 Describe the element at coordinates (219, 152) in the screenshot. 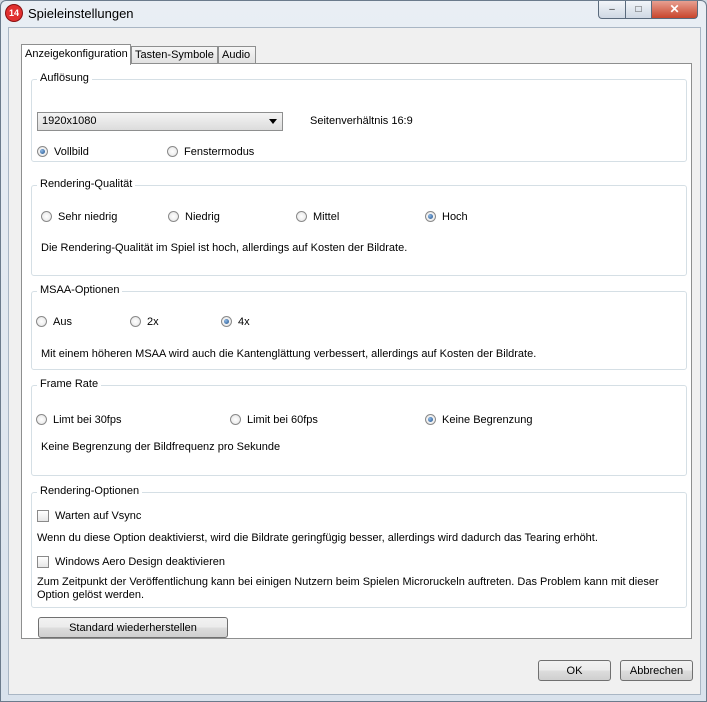

I see `radio-label: Fenstermodus` at that location.